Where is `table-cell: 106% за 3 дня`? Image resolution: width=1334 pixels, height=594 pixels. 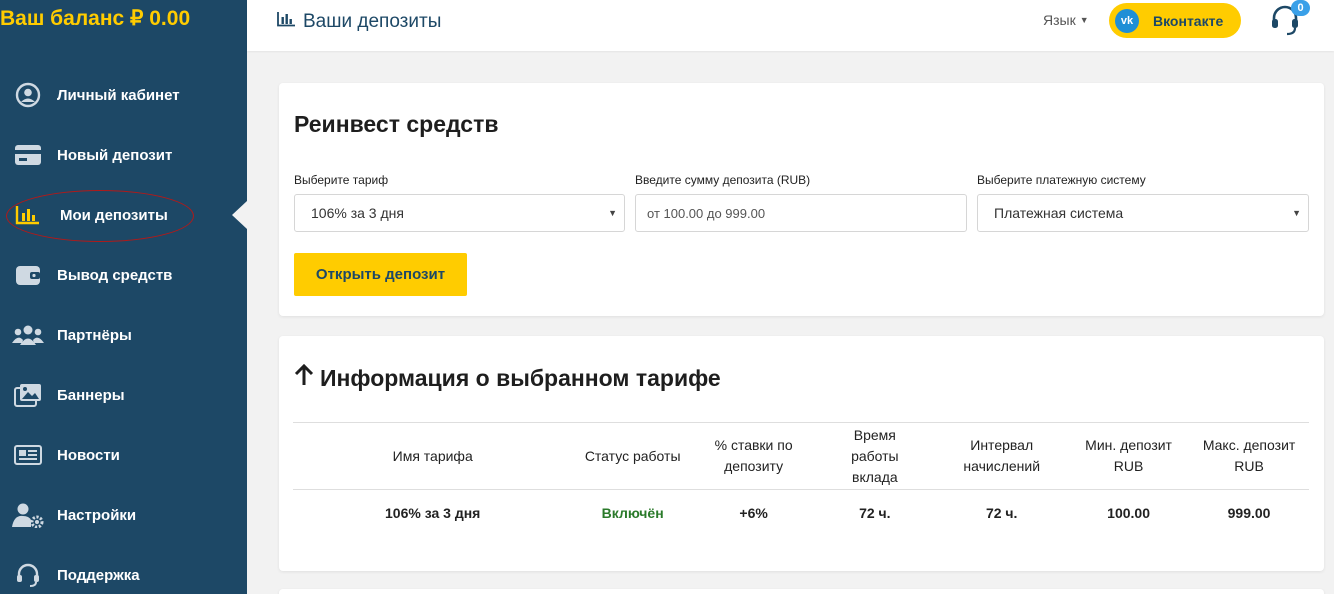
table-cell: 106% за 3 дня is located at coordinates (433, 512).